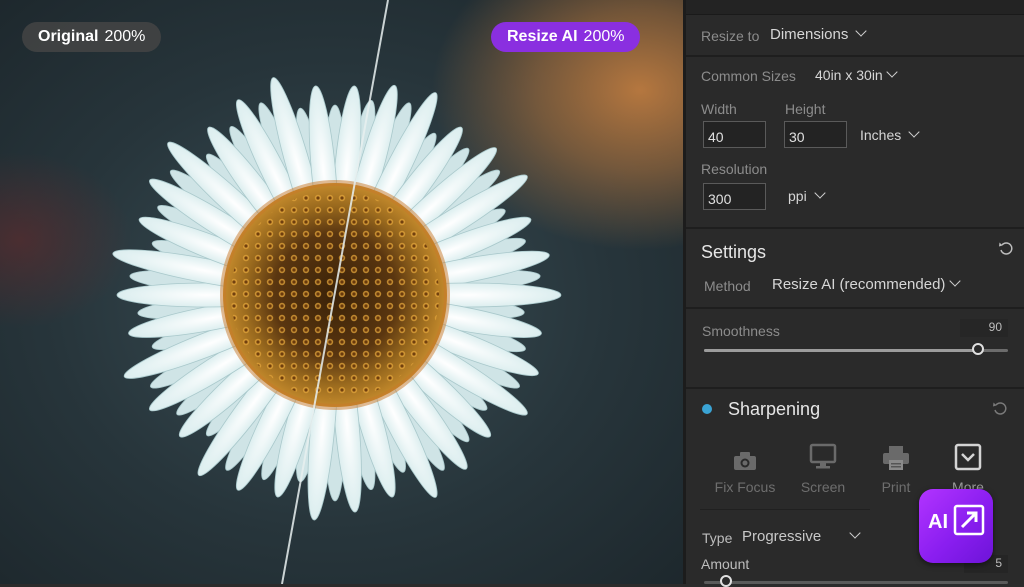 The image size is (1024, 587). I want to click on resize-to-label: Resize to, so click(730, 36).